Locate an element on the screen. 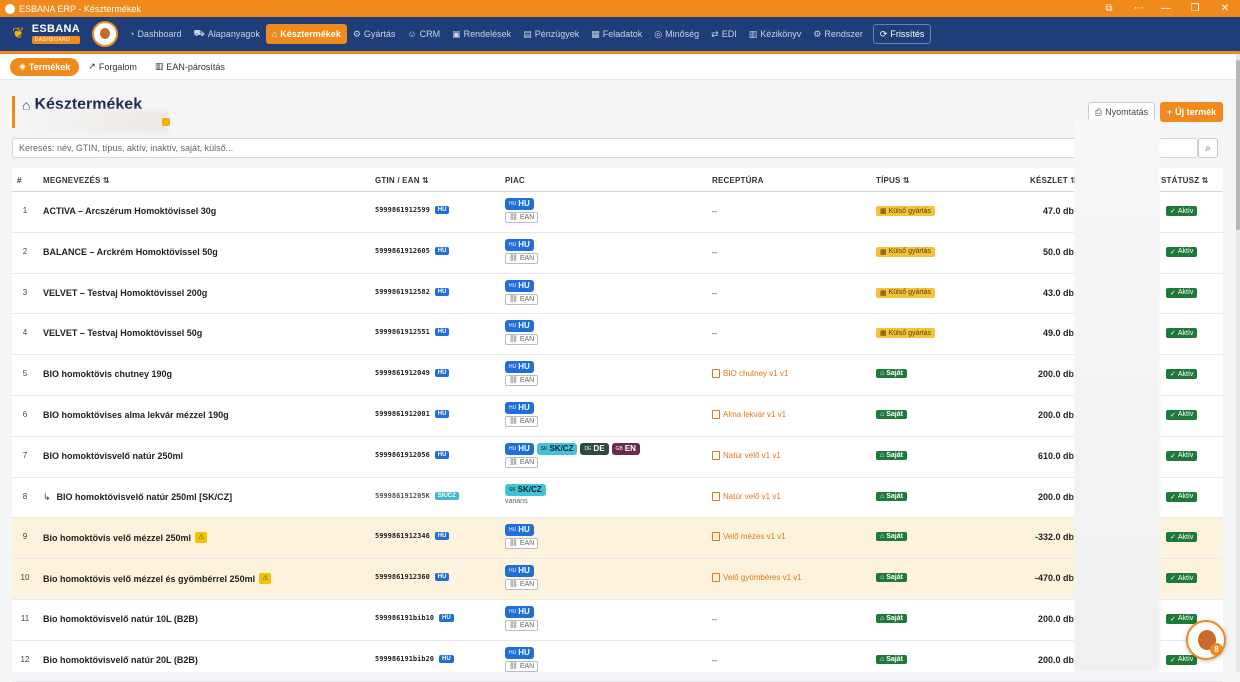 The width and height of the screenshot is (1240, 682). close-button: ✕ is located at coordinates (1225, 8).